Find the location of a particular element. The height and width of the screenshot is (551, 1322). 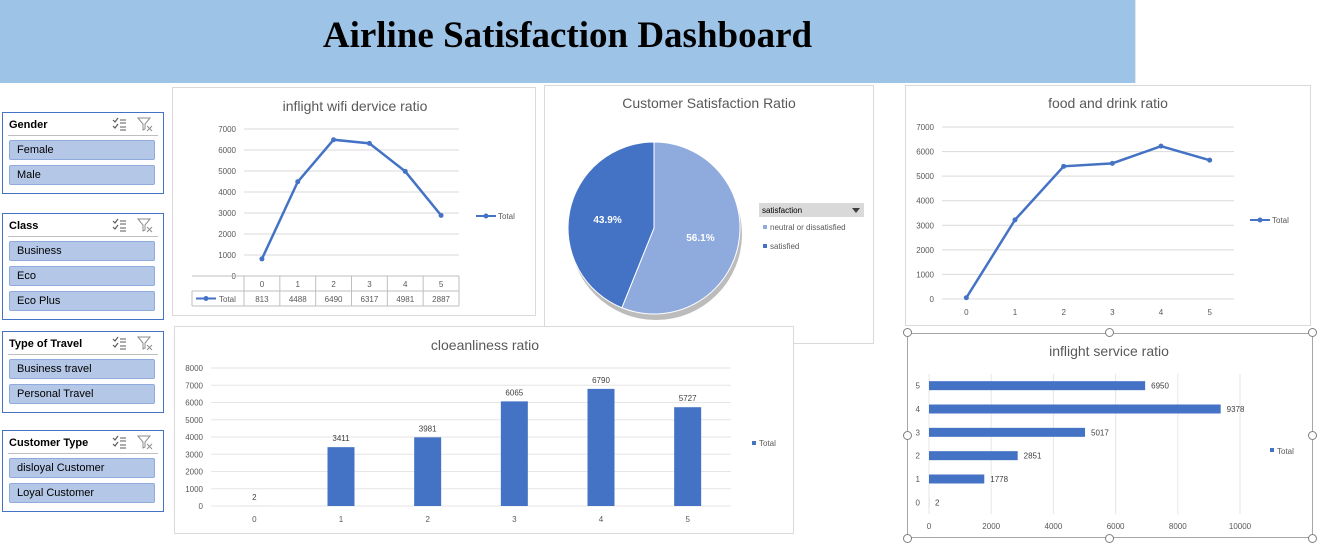

slicer-item-business-travel: Business travel is located at coordinates (82, 369).